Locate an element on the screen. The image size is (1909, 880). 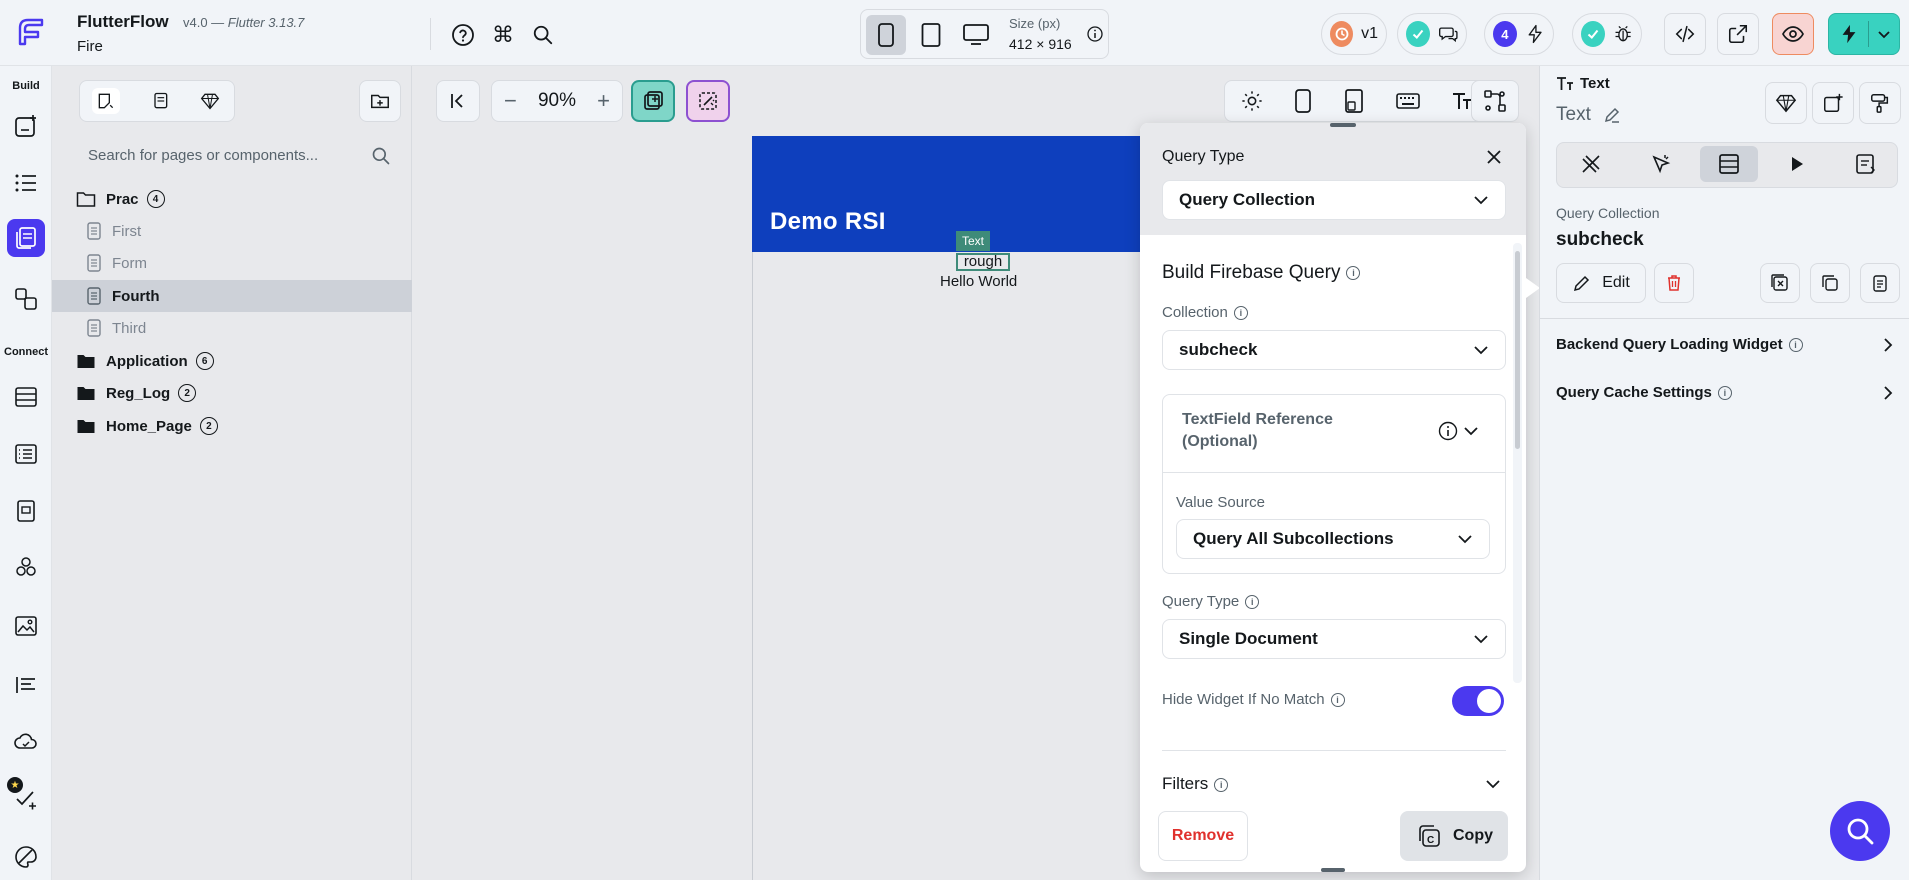
tree-item-page-selected: Fourth is located at coordinates (232, 296).